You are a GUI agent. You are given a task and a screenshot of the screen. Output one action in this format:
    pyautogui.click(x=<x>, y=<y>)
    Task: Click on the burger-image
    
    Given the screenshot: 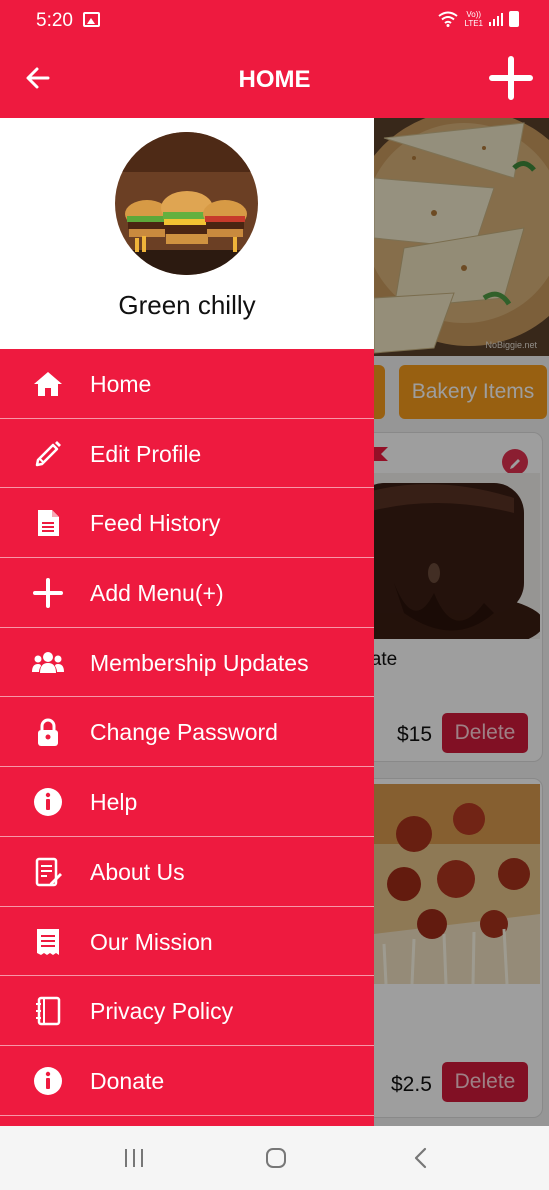 What is the action you would take?
    pyautogui.click(x=186, y=203)
    